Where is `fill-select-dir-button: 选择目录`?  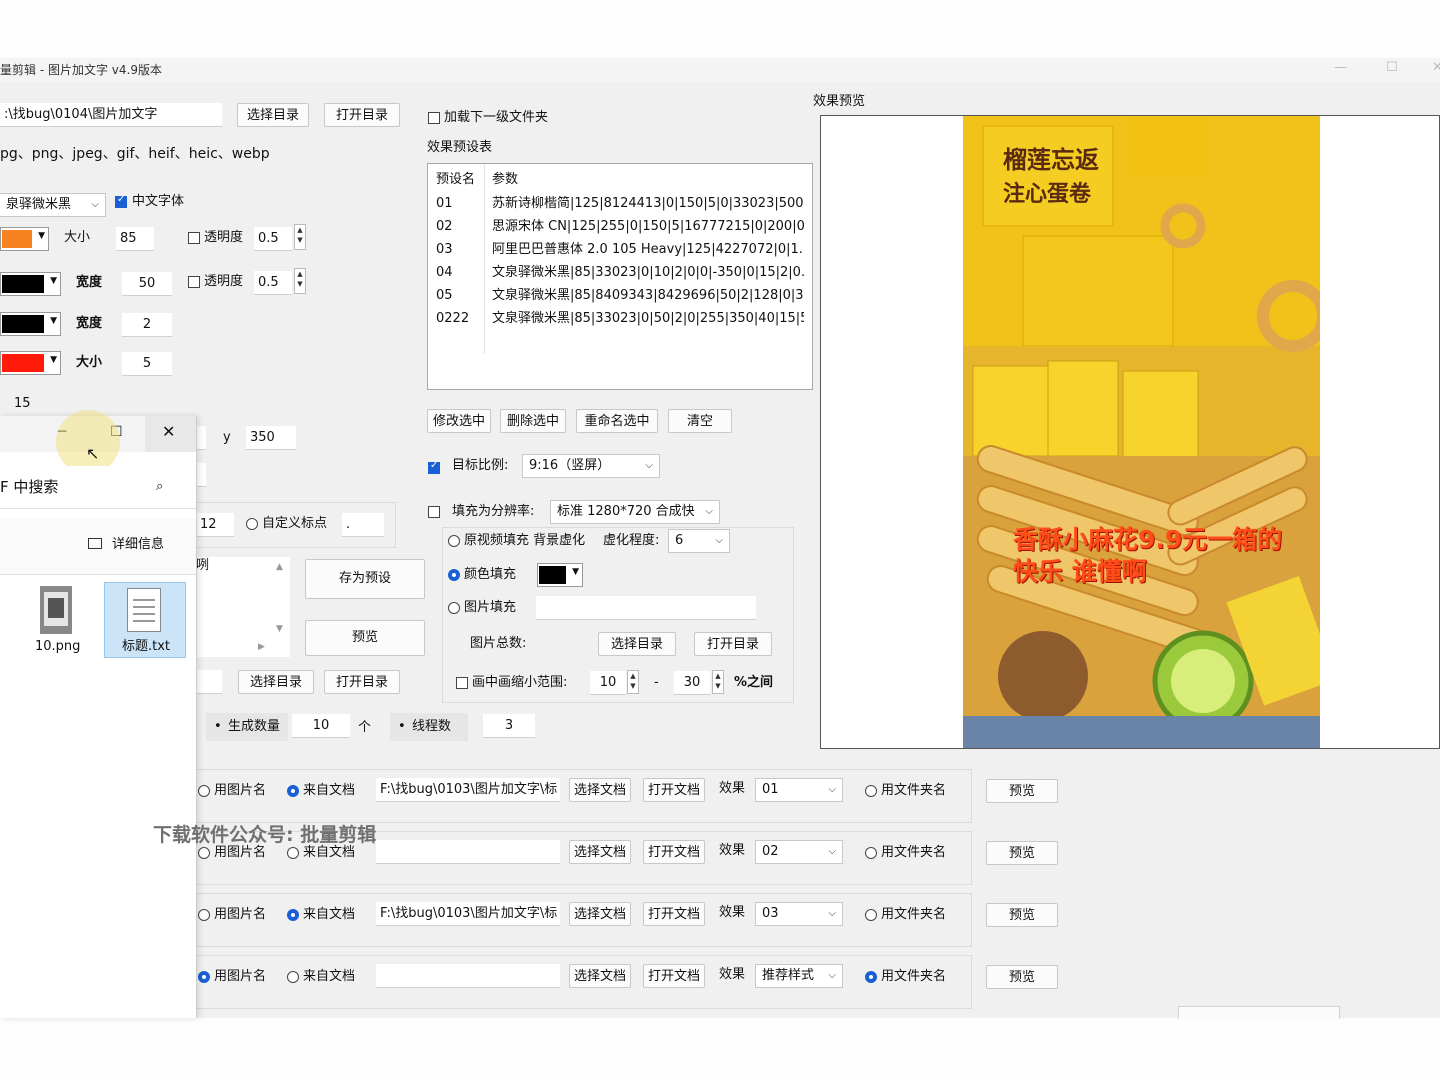 fill-select-dir-button: 选择目录 is located at coordinates (637, 644).